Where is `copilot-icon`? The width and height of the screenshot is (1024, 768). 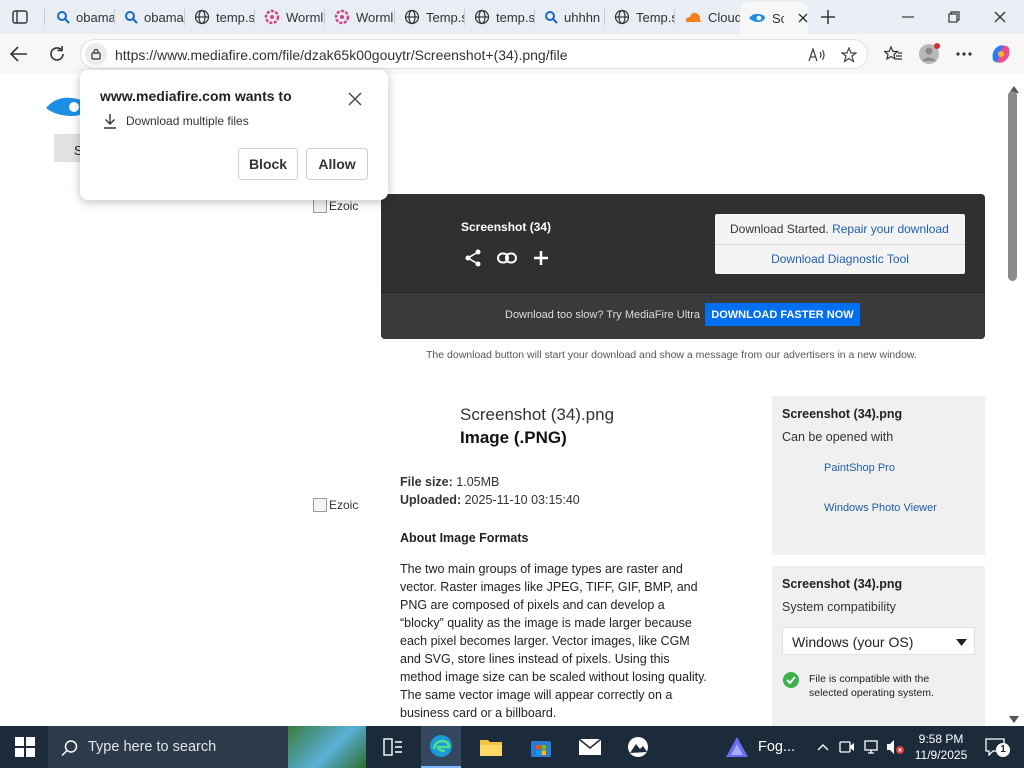
copilot-icon is located at coordinates (1001, 54).